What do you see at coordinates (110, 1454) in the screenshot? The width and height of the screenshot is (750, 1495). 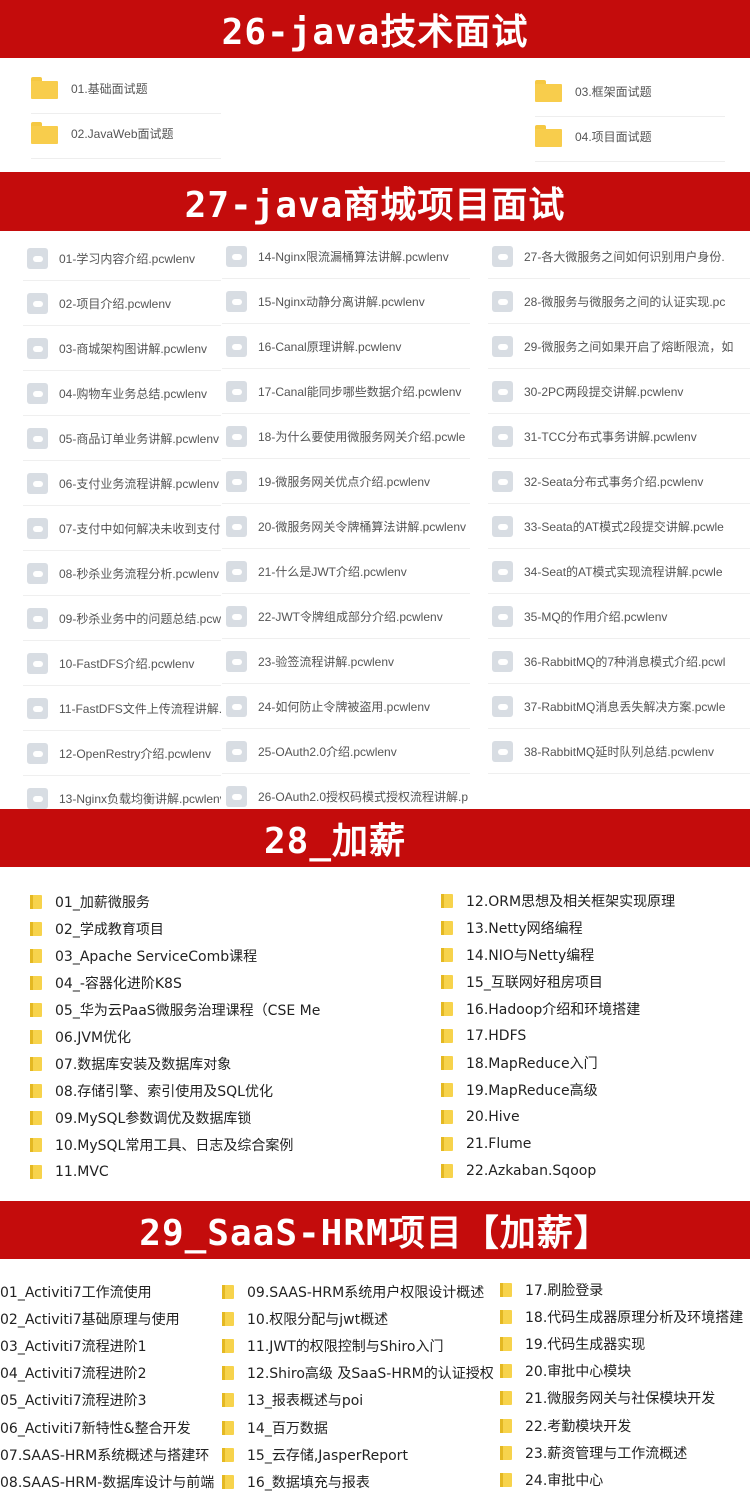 I see `folder-list-item: 07.SAAS-HRM系统概述与搭建环` at bounding box center [110, 1454].